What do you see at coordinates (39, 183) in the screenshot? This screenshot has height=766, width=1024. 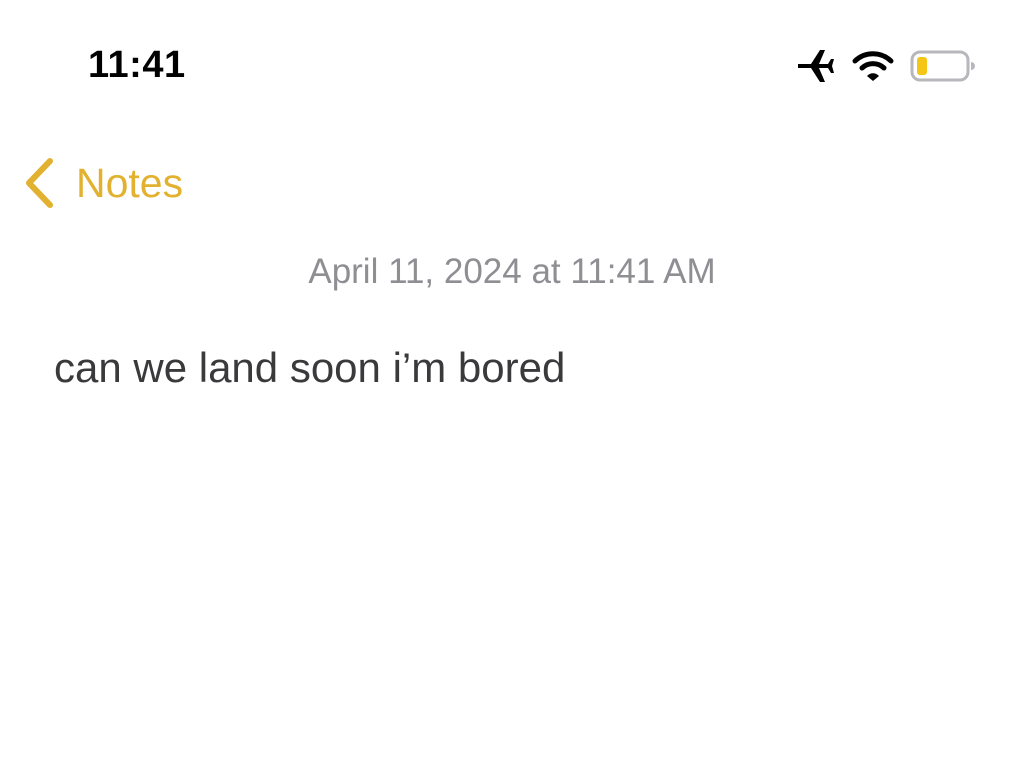 I see `chevron-left-icon` at bounding box center [39, 183].